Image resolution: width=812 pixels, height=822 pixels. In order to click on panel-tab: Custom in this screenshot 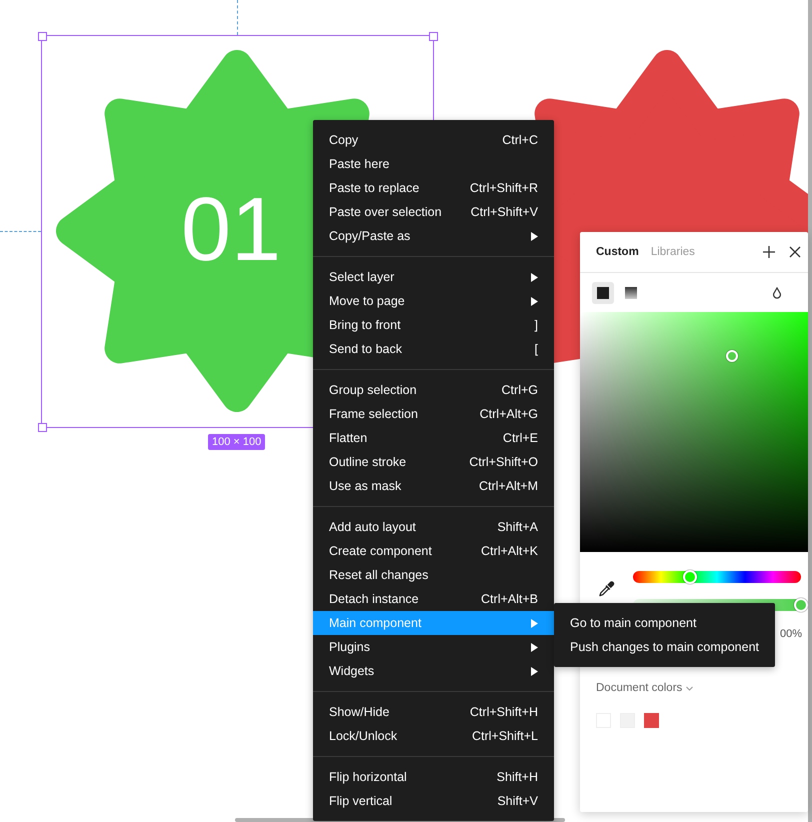, I will do `click(617, 252)`.